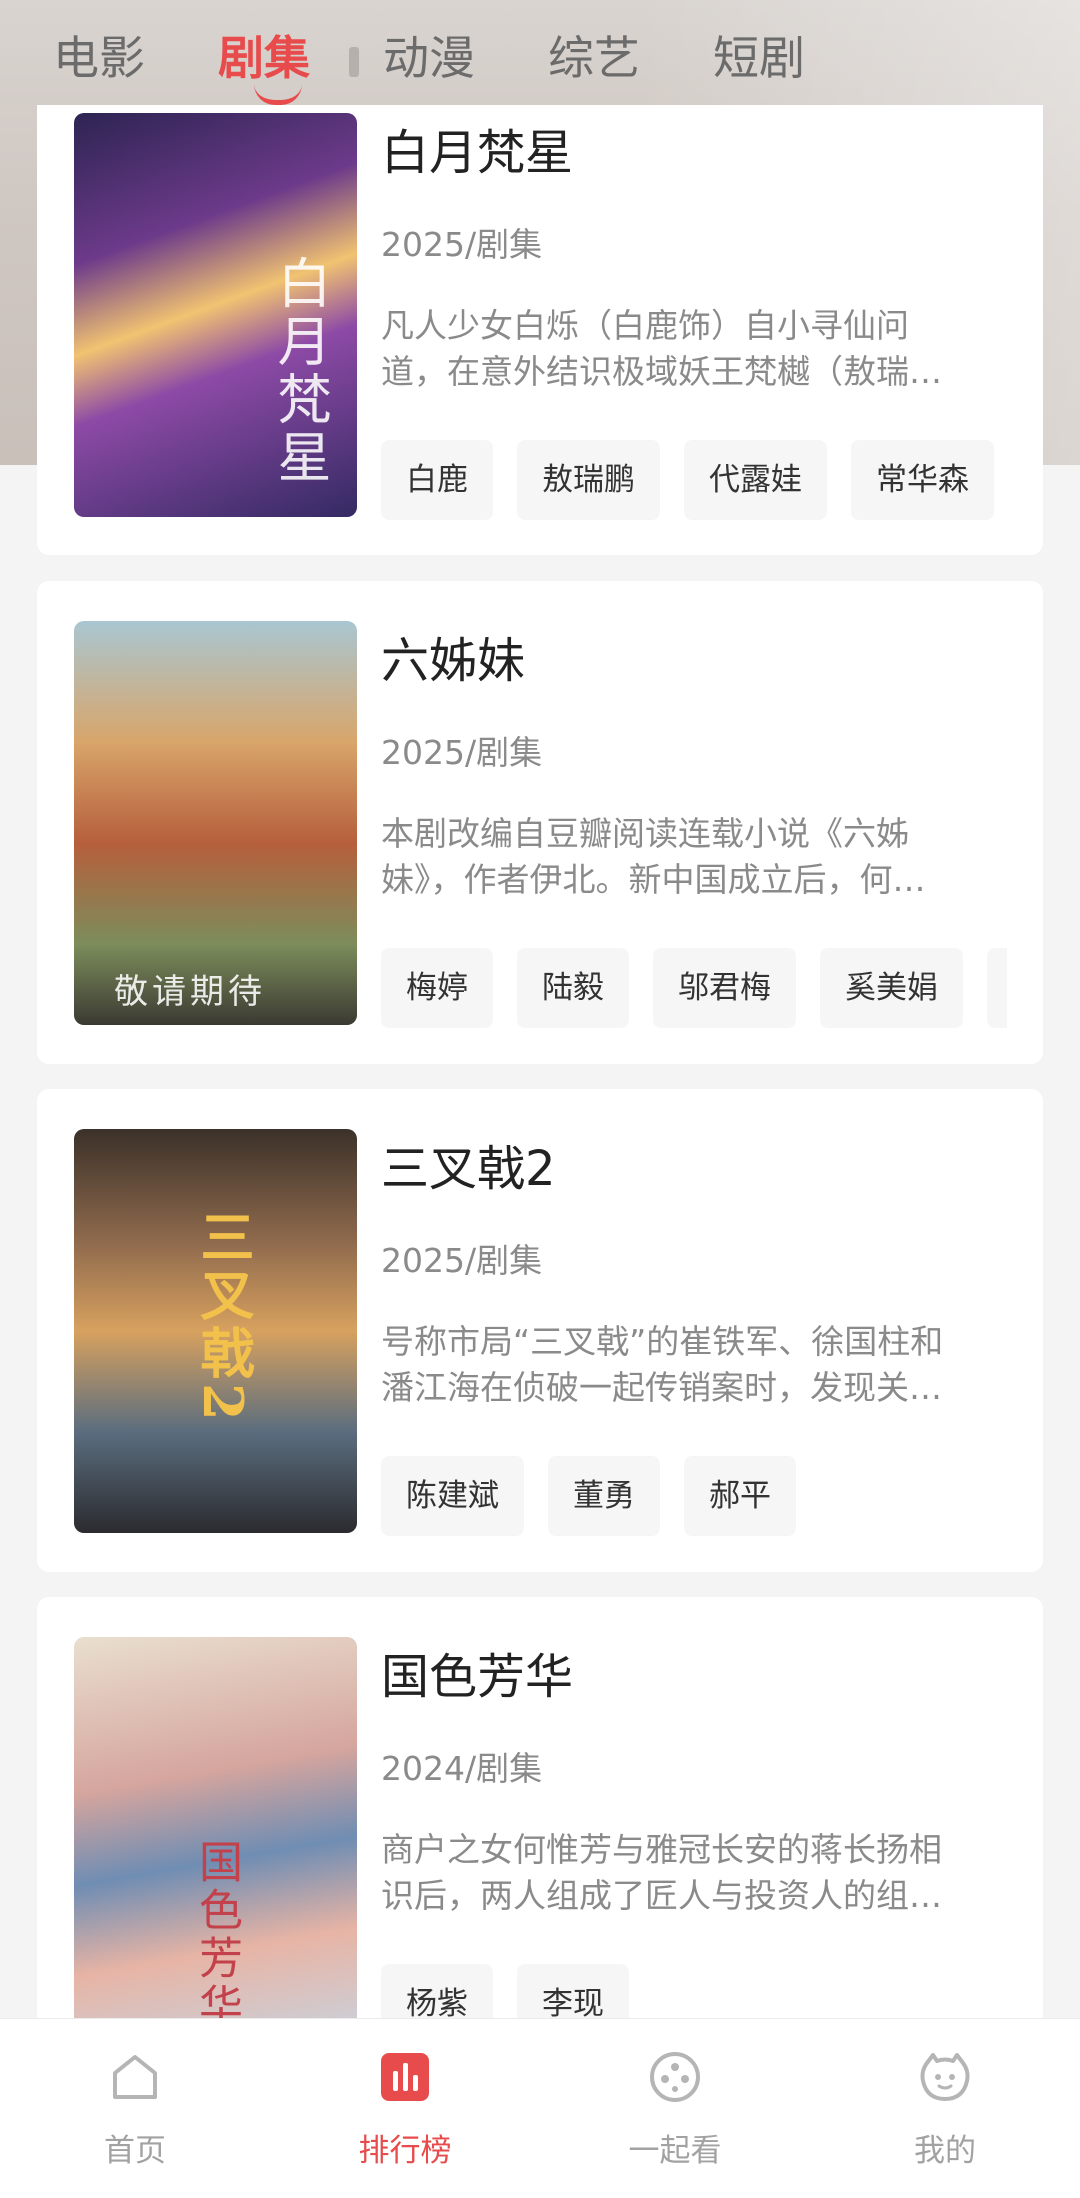  Describe the element at coordinates (405, 2108) in the screenshot. I see `nav-ranking: 排行榜` at that location.